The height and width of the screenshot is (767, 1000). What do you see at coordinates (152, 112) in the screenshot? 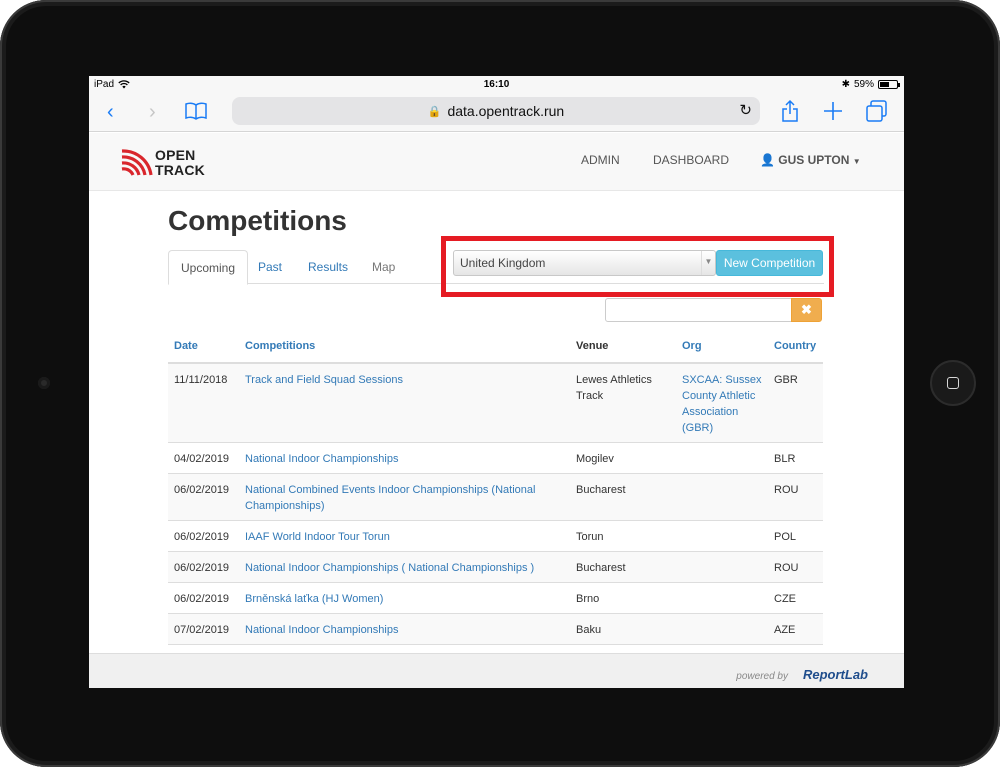
I see `forward-icon: ›` at bounding box center [152, 112].